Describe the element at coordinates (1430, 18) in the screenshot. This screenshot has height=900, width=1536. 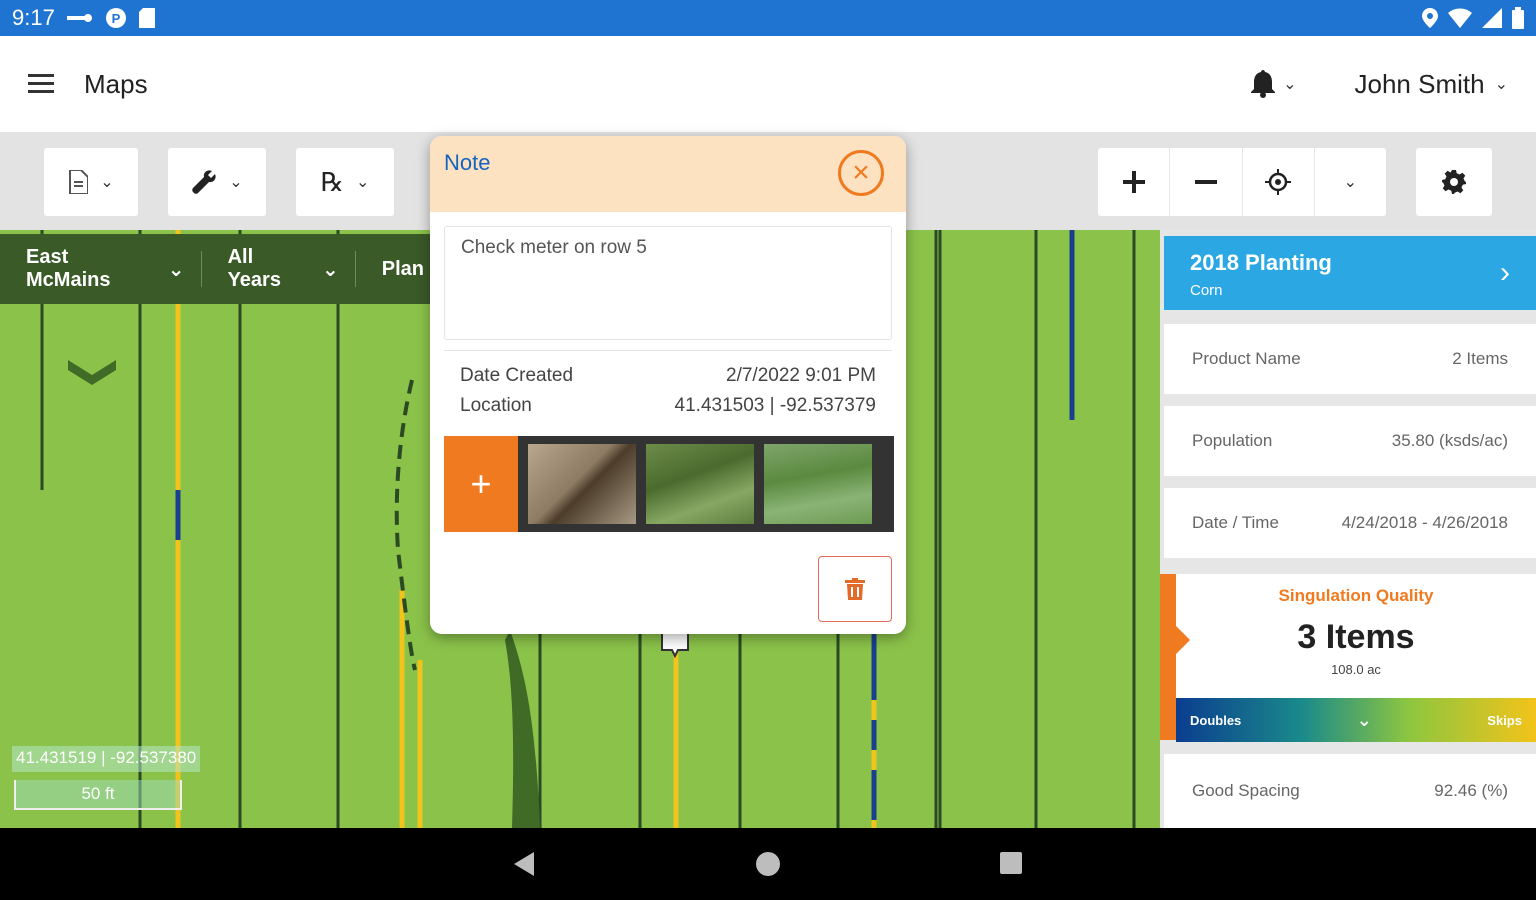
I see `location-icon` at that location.